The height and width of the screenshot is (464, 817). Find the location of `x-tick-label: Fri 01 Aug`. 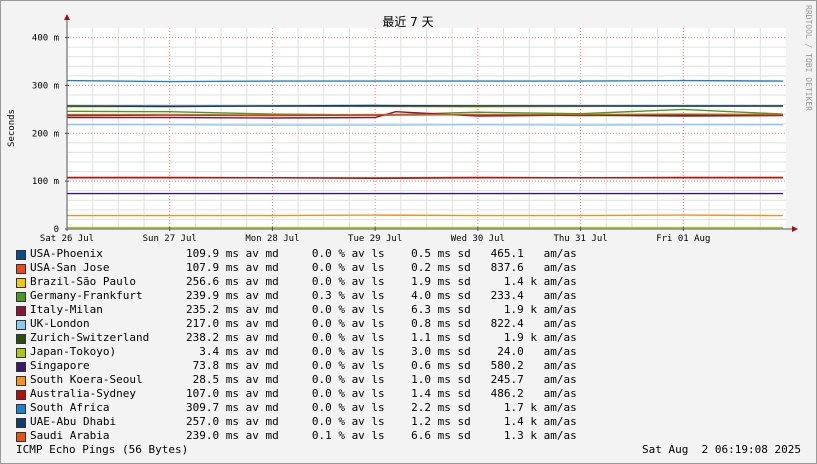

x-tick-label: Fri 01 Aug is located at coordinates (683, 239).